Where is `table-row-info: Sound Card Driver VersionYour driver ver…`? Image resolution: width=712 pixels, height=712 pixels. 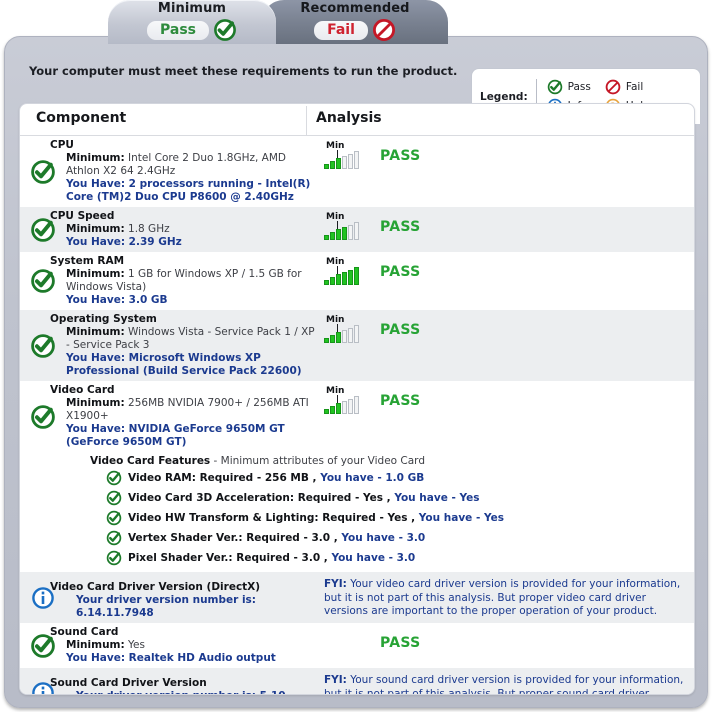 table-row-info: Sound Card Driver VersionYour driver ver… is located at coordinates (357, 681).